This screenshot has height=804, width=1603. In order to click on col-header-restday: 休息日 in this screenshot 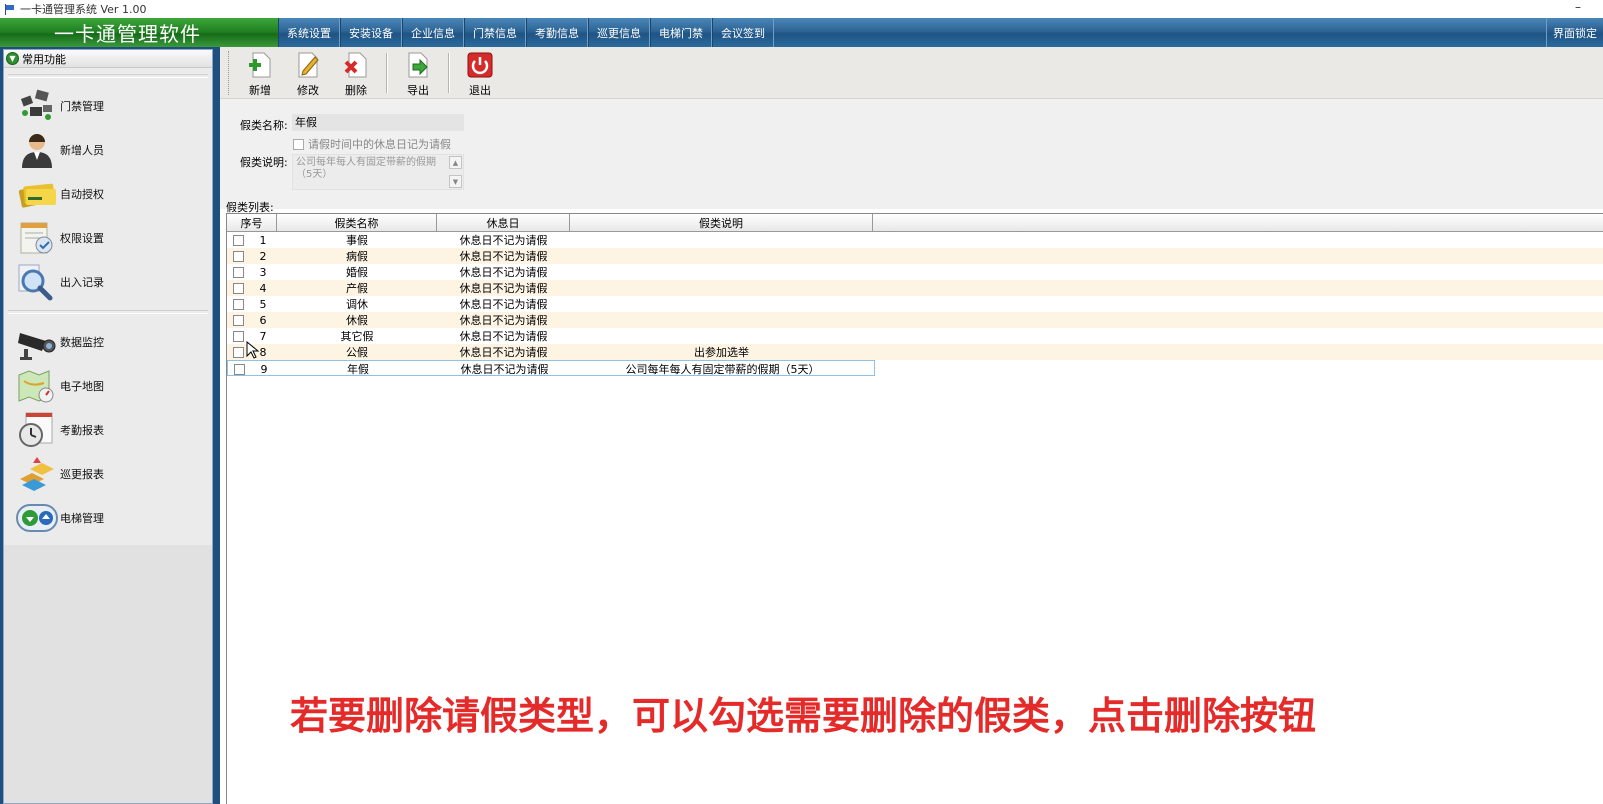, I will do `click(503, 222)`.